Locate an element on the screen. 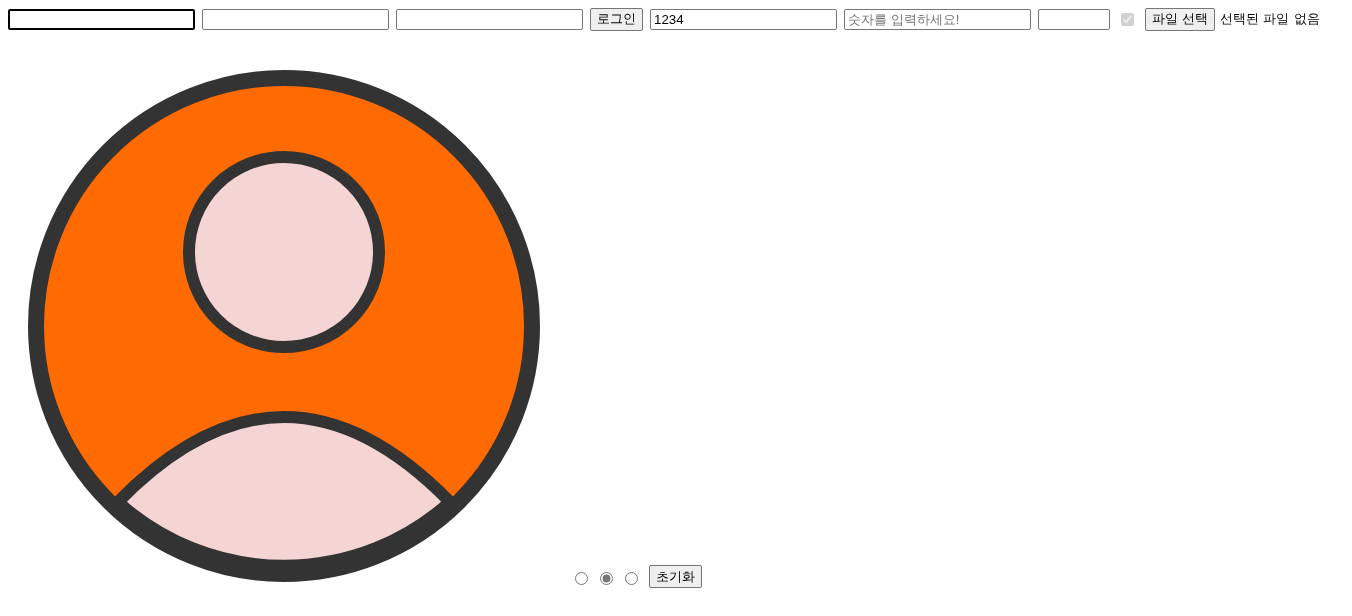 The height and width of the screenshot is (616, 1352). file-status-text: 선택된 파일 없음 is located at coordinates (1270, 19).